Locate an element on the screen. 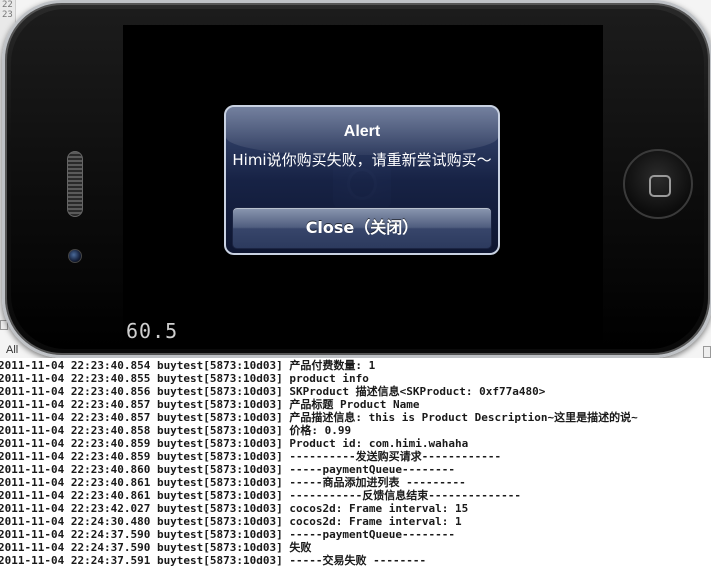 Image resolution: width=711 pixels, height=575 pixels. home-square-icon is located at coordinates (660, 186).